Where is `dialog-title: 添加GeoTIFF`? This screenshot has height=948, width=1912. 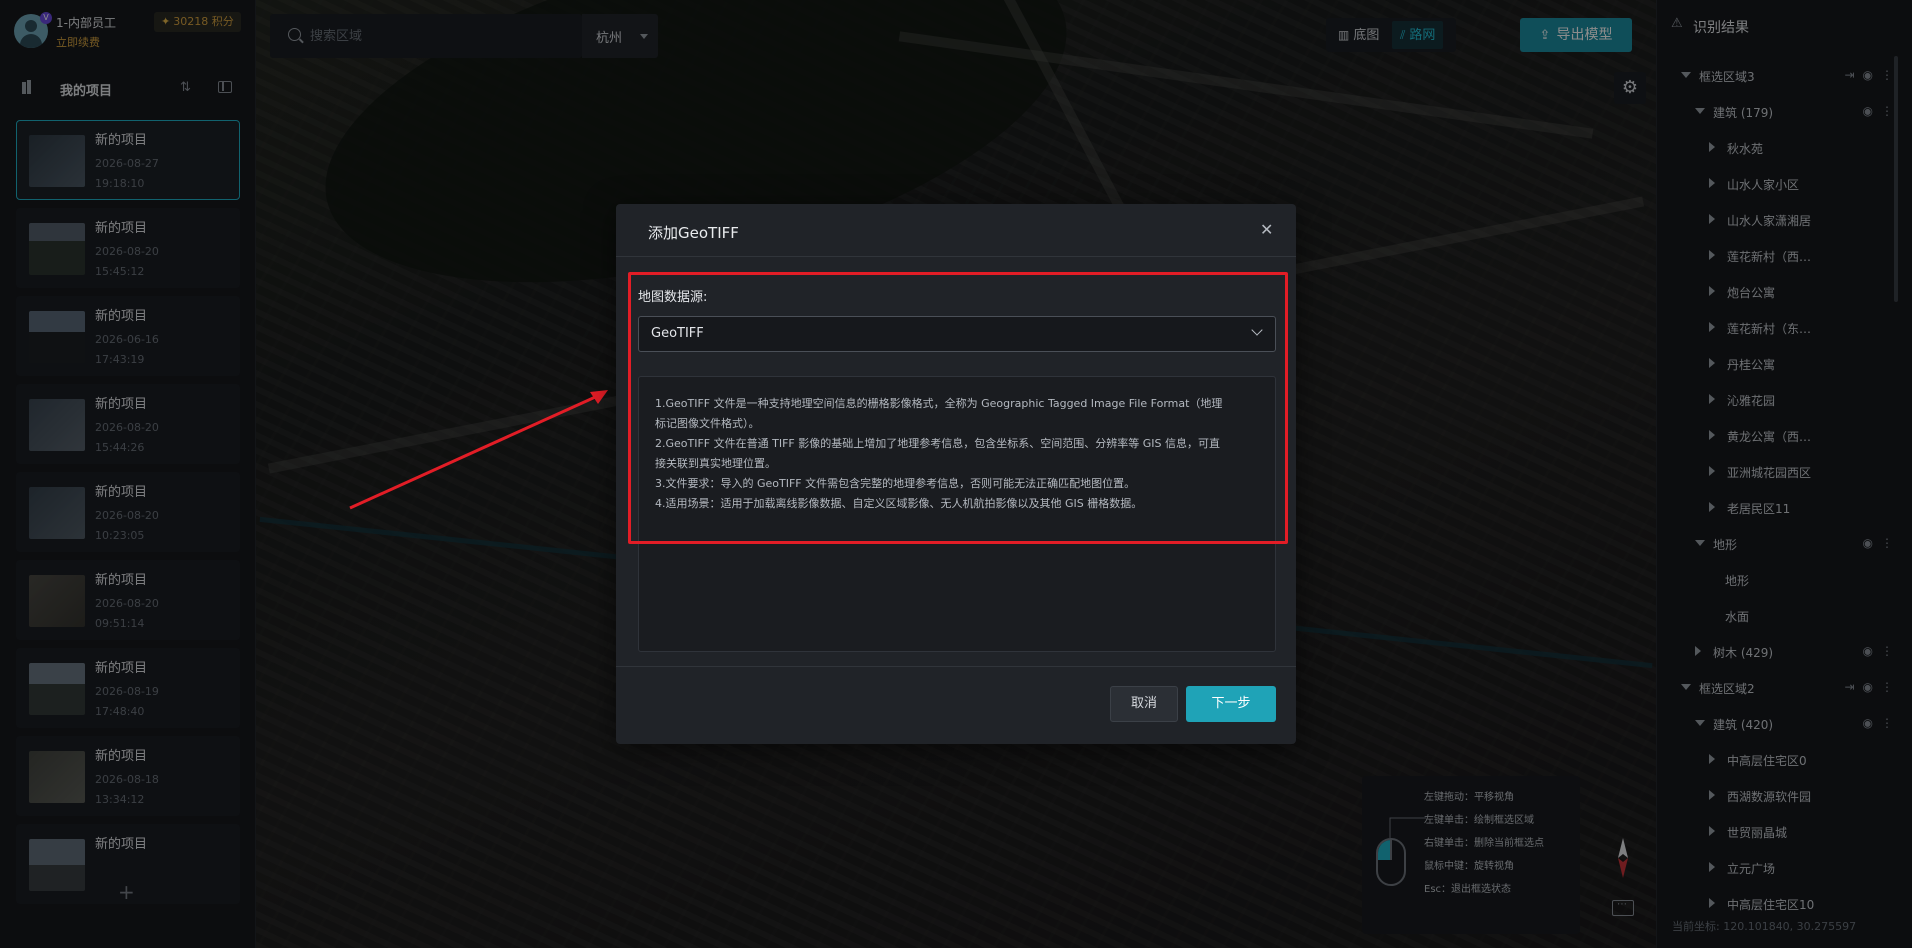
dialog-title: 添加GeoTIFF is located at coordinates (693, 233).